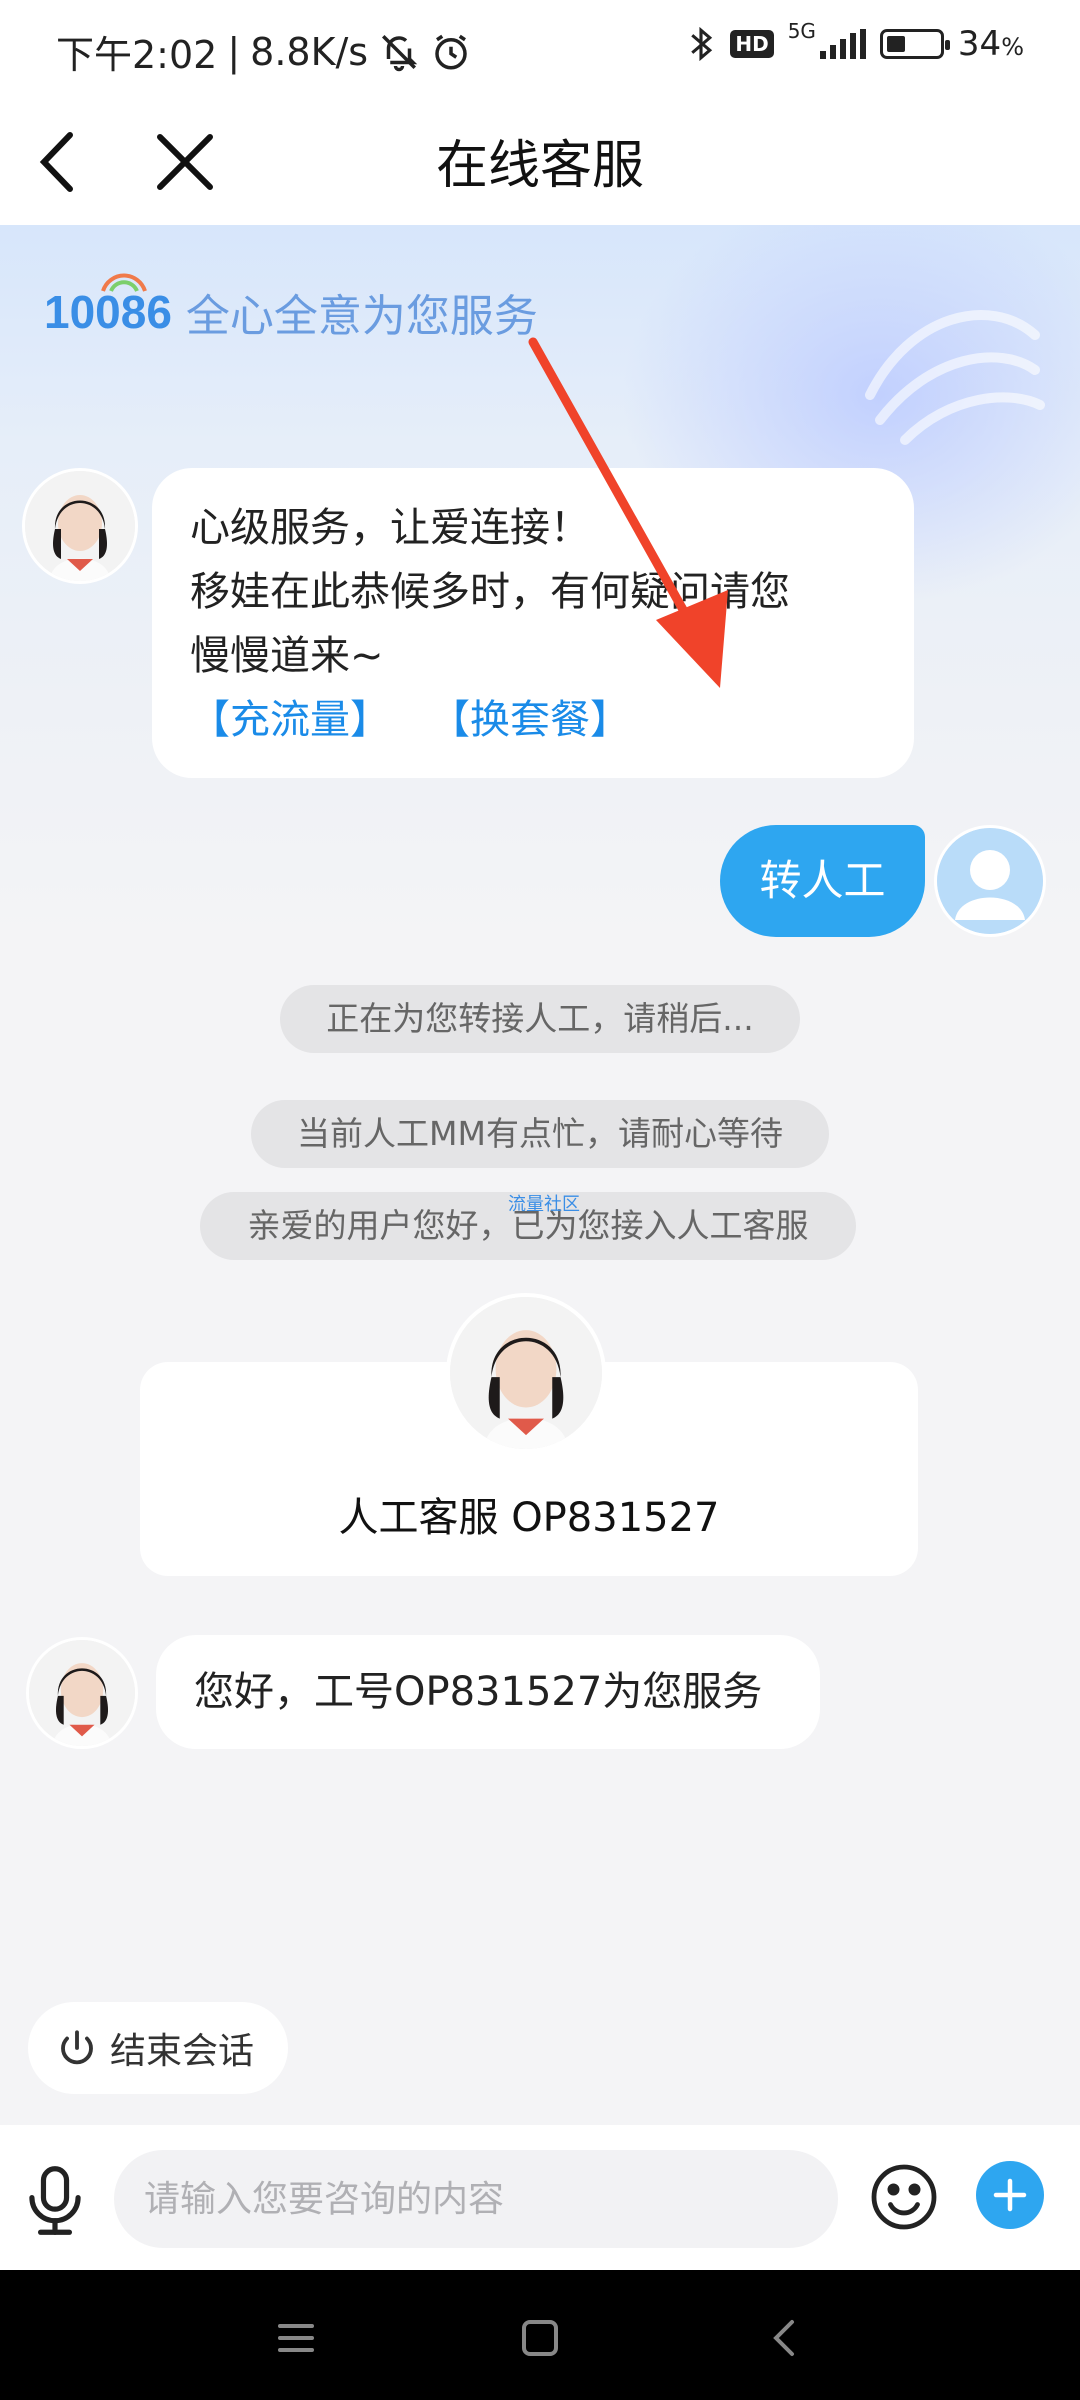  I want to click on user-avatar-icon, so click(990, 881).